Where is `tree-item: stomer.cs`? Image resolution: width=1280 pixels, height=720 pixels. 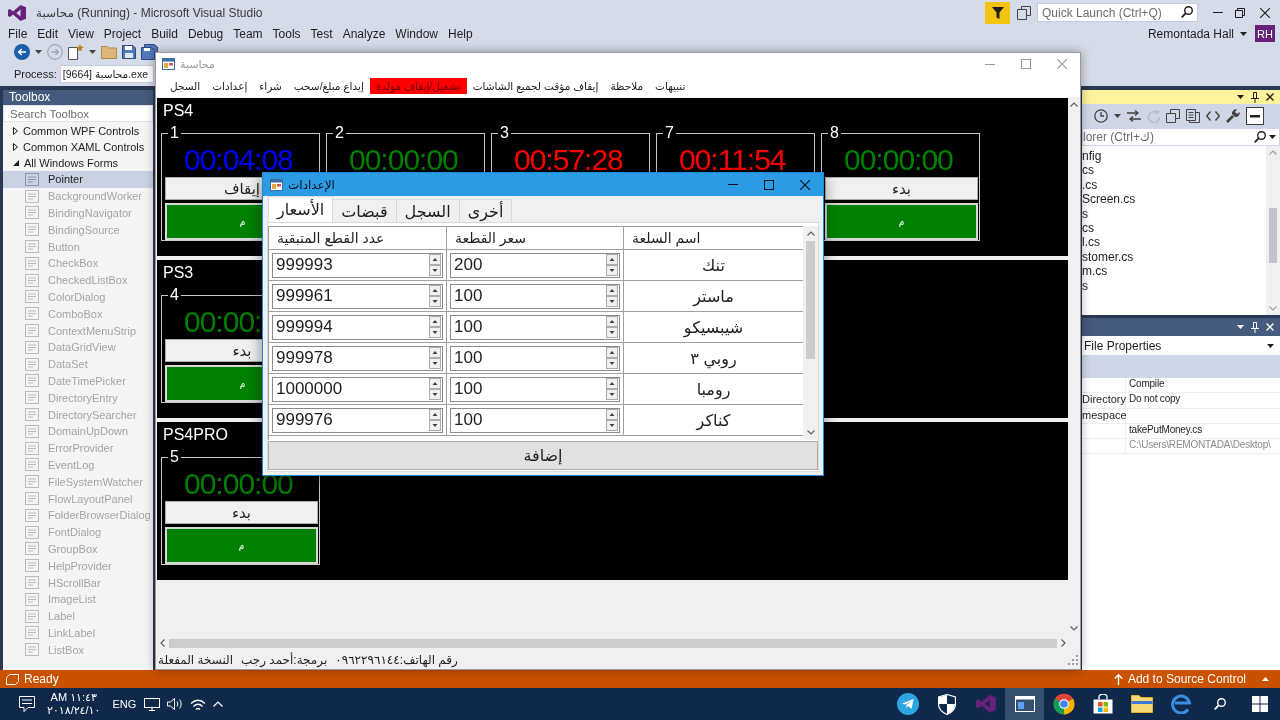 tree-item: stomer.cs is located at coordinates (1108, 257).